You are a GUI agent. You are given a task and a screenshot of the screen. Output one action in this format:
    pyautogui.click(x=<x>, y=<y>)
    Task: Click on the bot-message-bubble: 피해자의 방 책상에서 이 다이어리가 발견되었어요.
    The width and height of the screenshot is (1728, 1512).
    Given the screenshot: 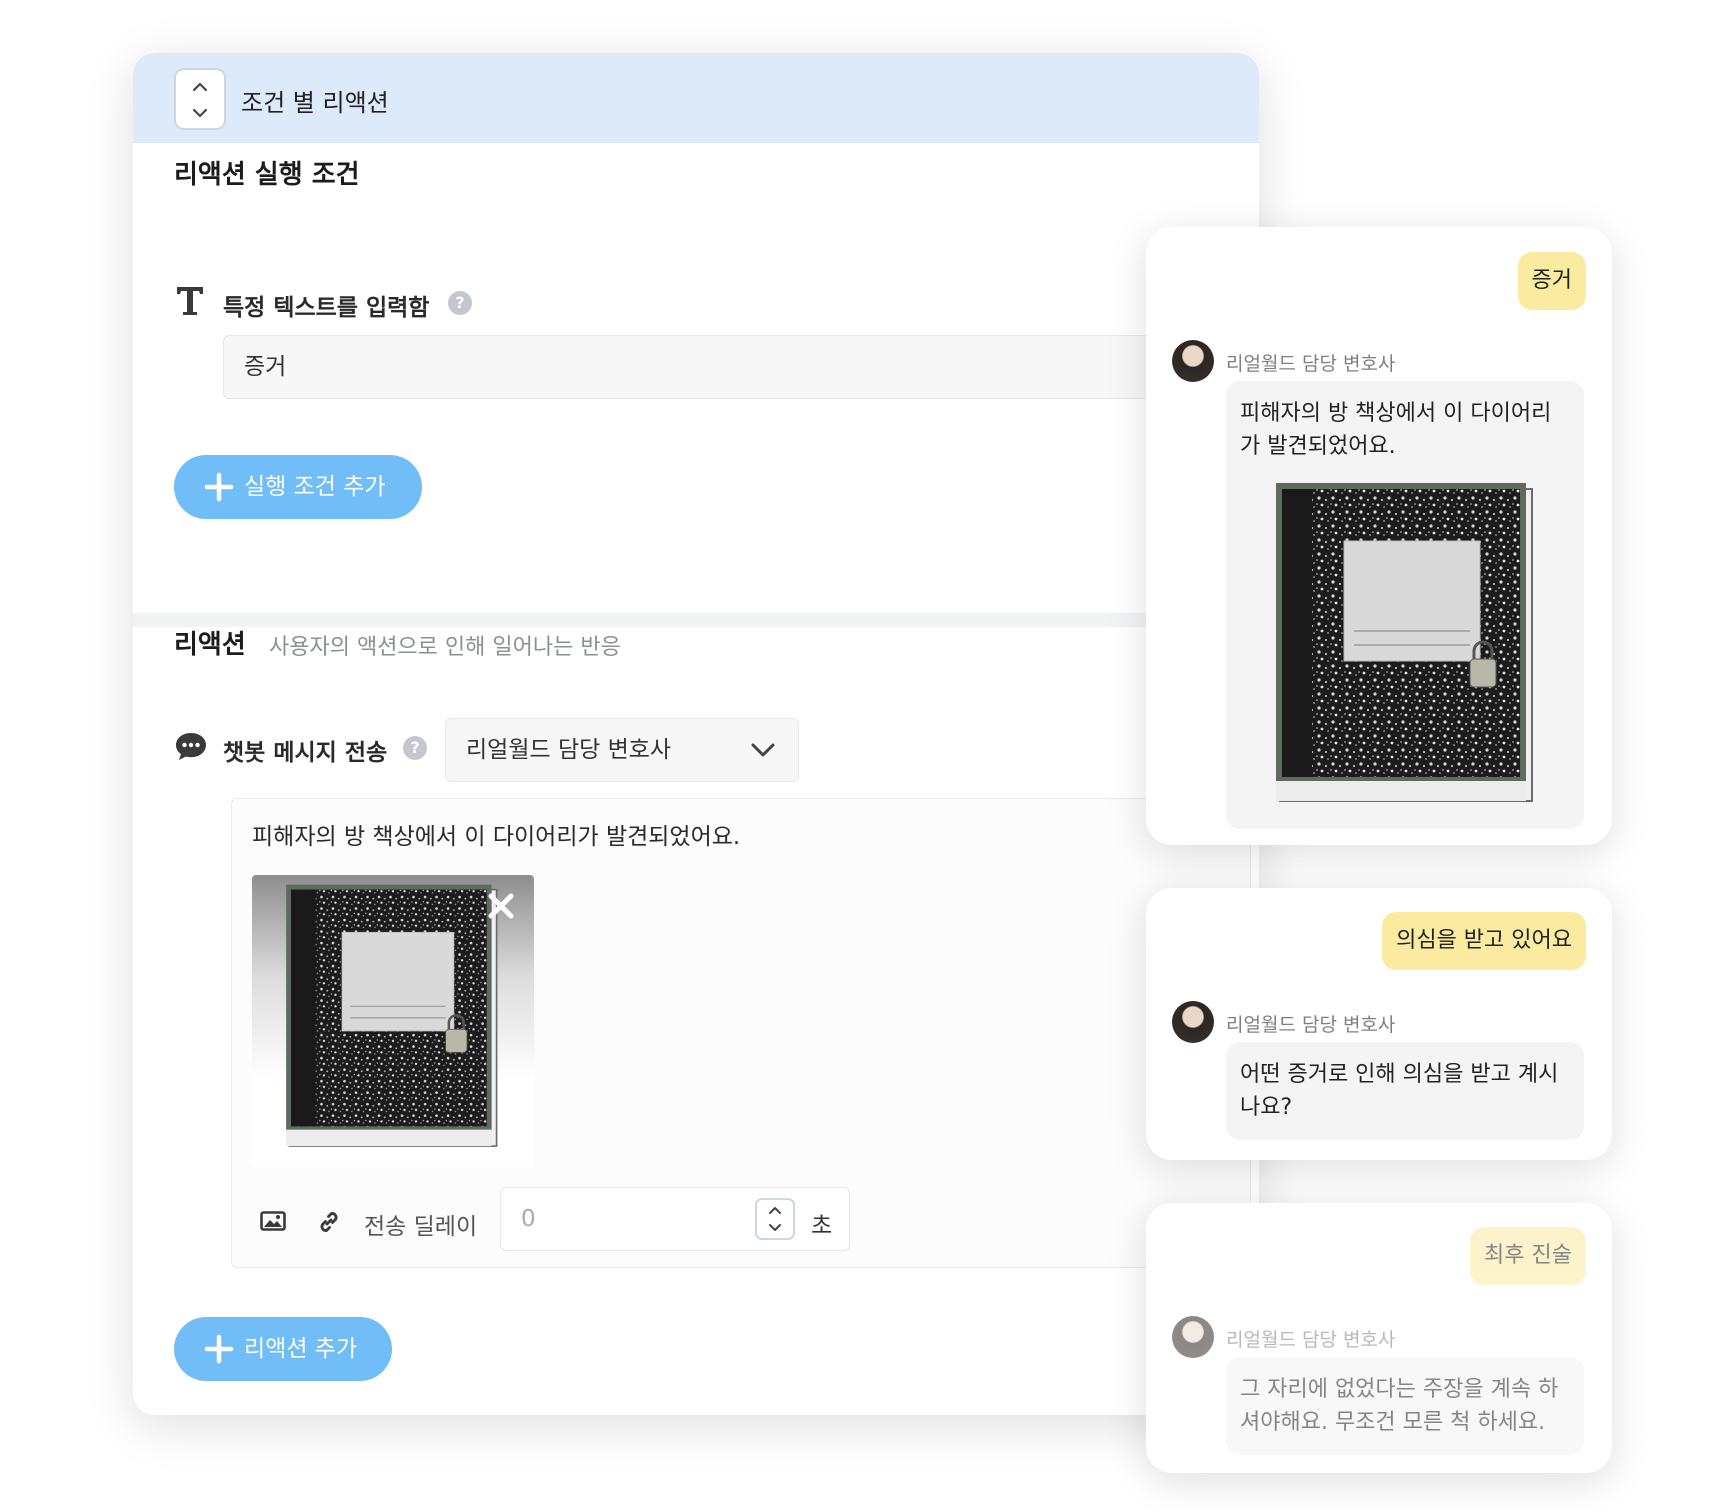 What is the action you would take?
    pyautogui.click(x=1405, y=605)
    